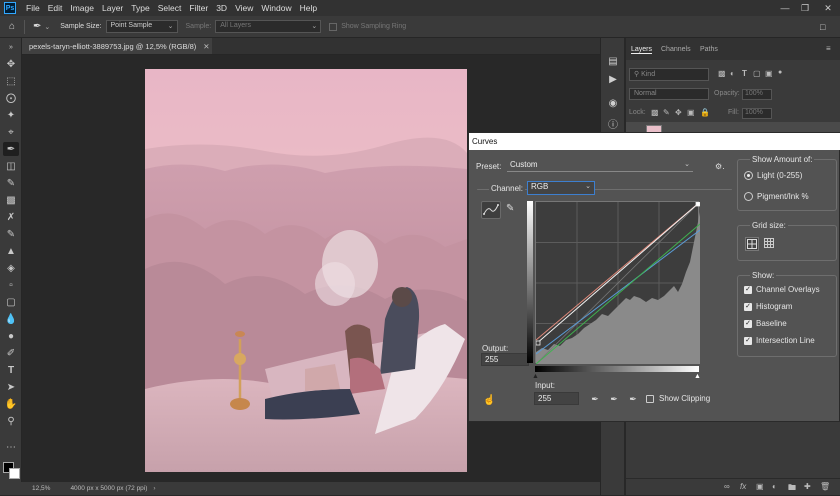  Describe the element at coordinates (333, 26) in the screenshot. I see `sampling-ring-checkbox` at that location.